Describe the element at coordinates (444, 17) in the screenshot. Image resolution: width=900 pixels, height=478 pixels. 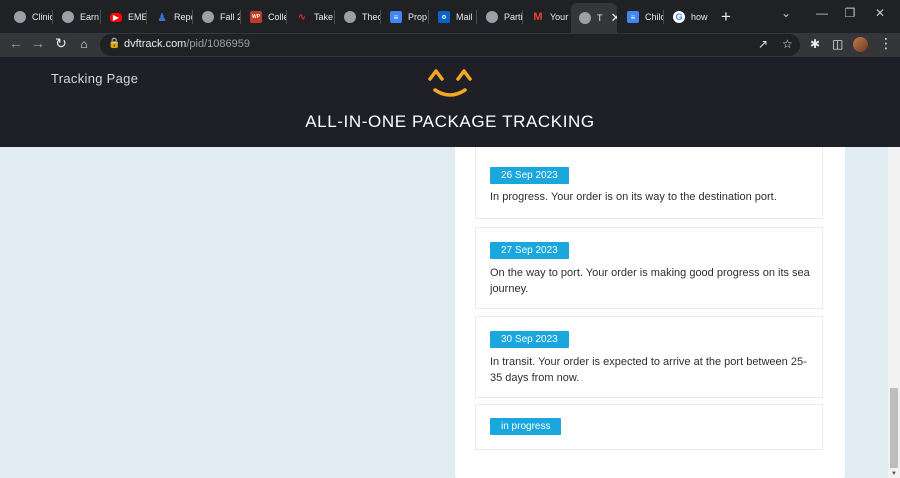
I see `outlook-icon: o` at that location.